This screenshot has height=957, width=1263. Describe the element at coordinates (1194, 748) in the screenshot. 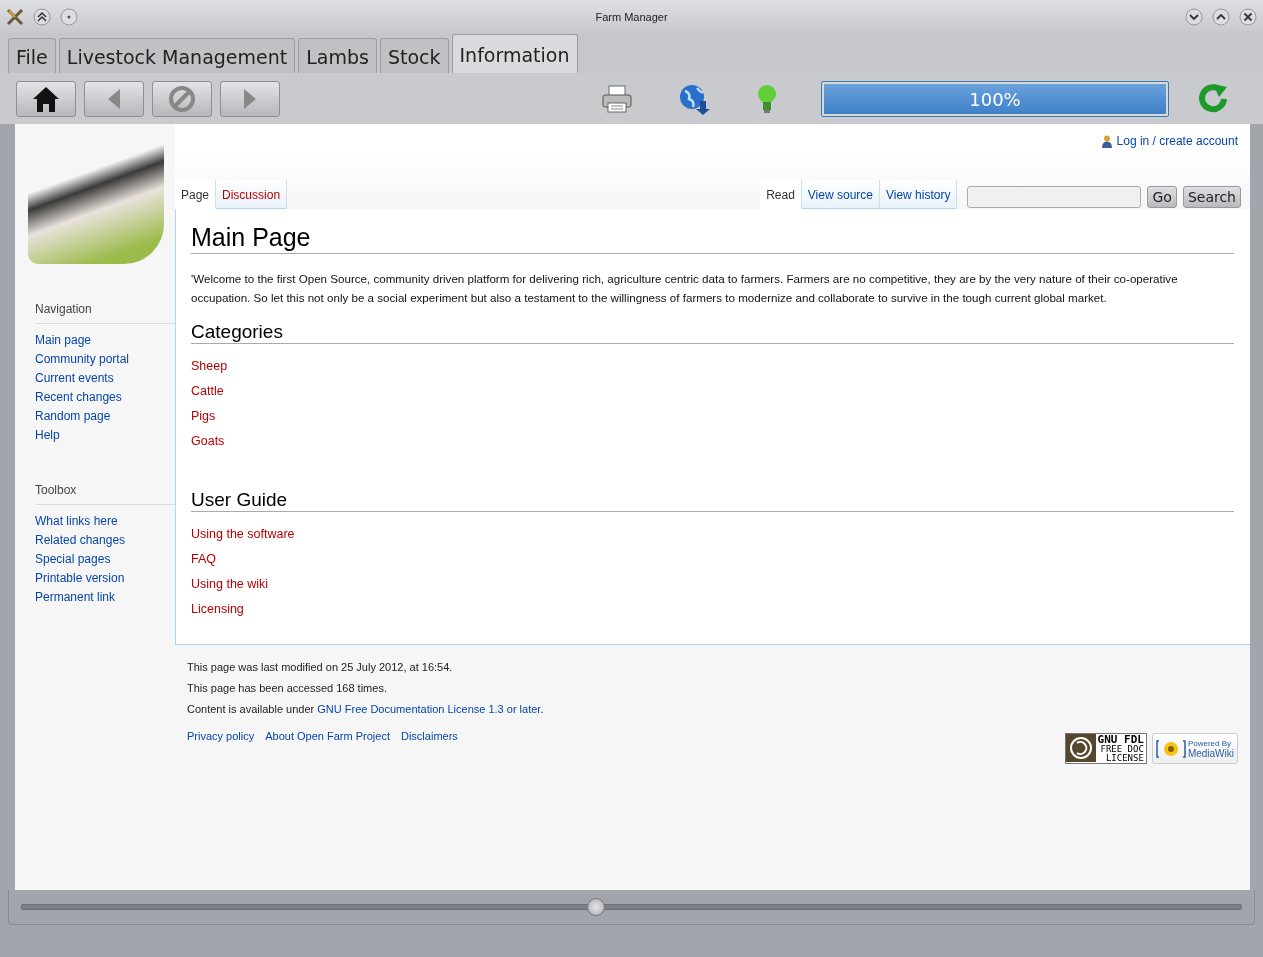

I see `mediawiki-badge: Powered By MediaWiki` at that location.